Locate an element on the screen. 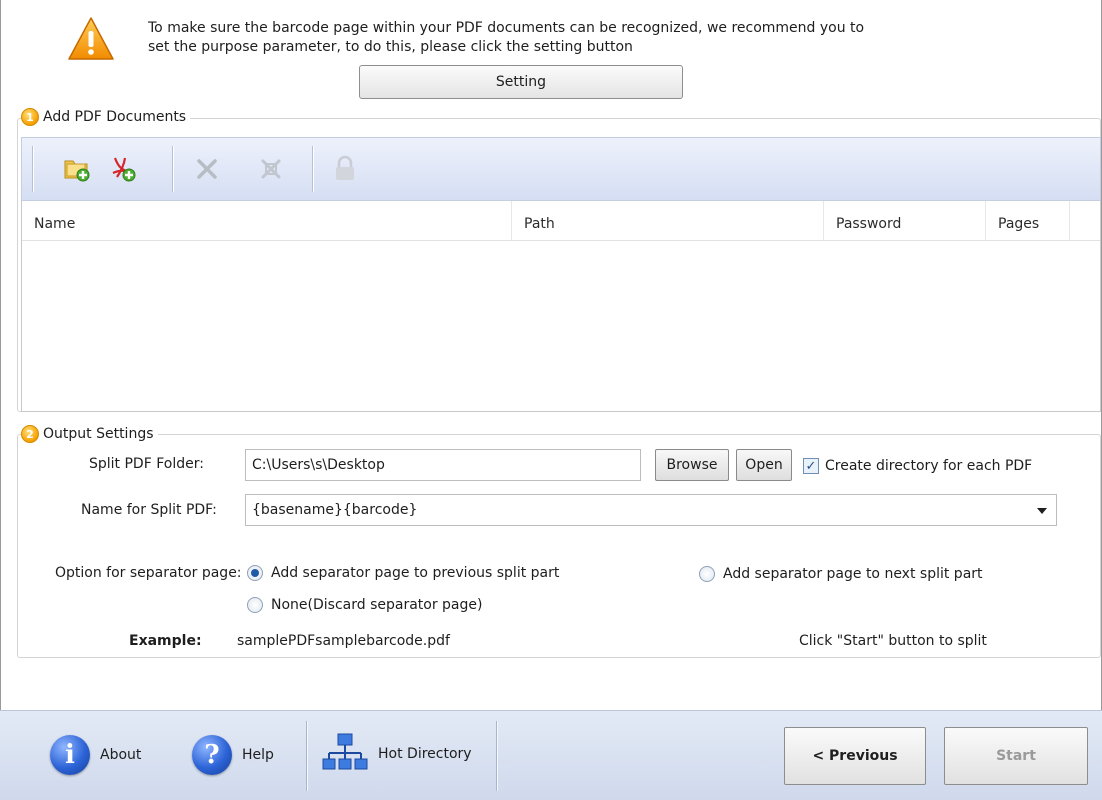 The image size is (1102, 800). add-pdf-icon is located at coordinates (124, 169).